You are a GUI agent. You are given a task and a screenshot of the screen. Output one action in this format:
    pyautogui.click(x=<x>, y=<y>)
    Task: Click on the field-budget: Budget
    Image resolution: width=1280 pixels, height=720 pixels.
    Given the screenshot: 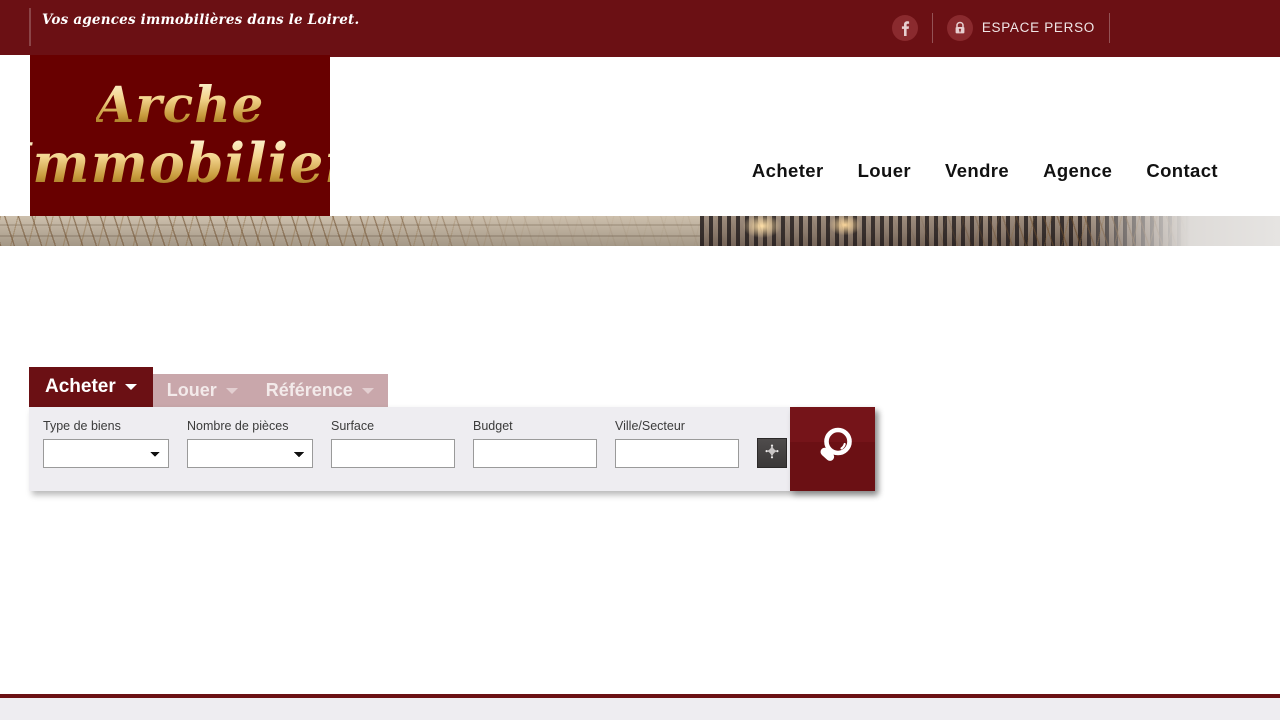 What is the action you would take?
    pyautogui.click(x=535, y=443)
    